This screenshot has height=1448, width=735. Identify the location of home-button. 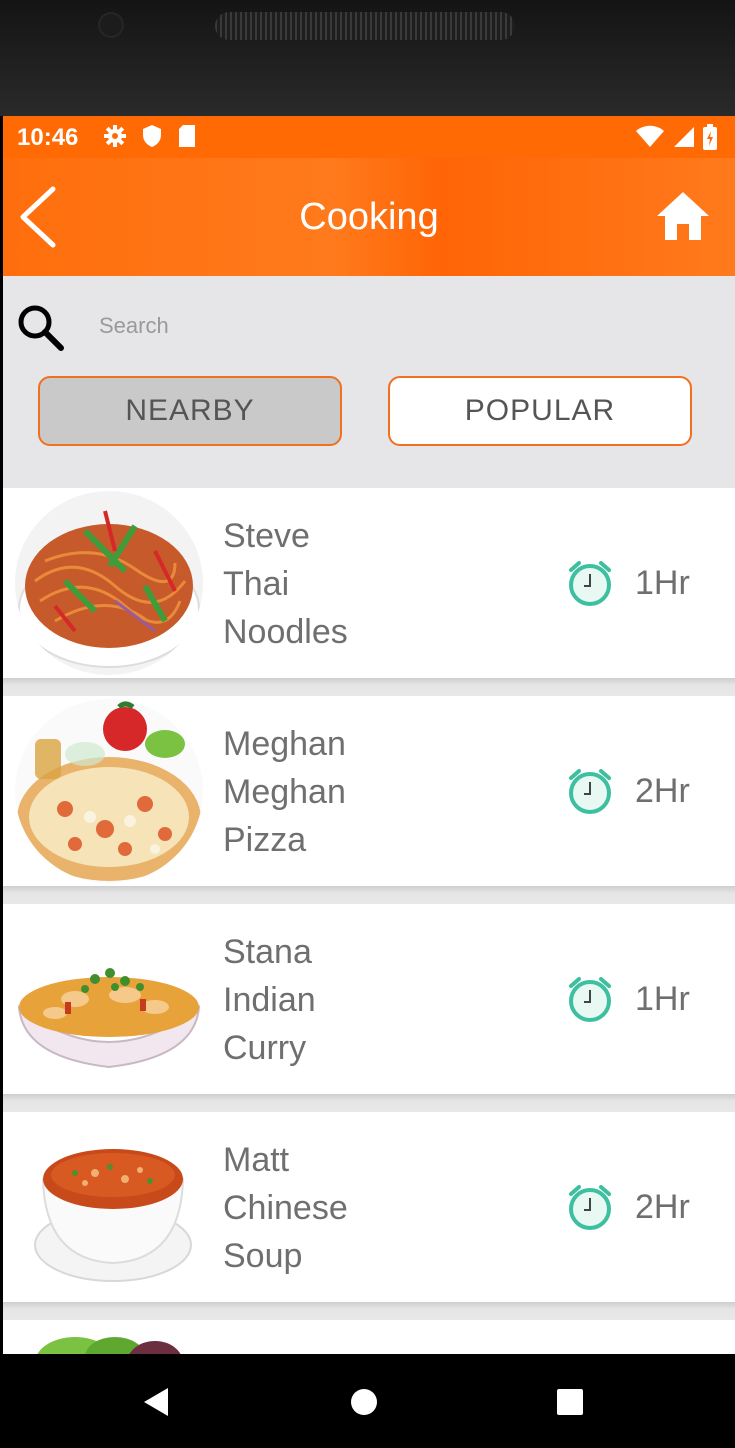
(683, 216).